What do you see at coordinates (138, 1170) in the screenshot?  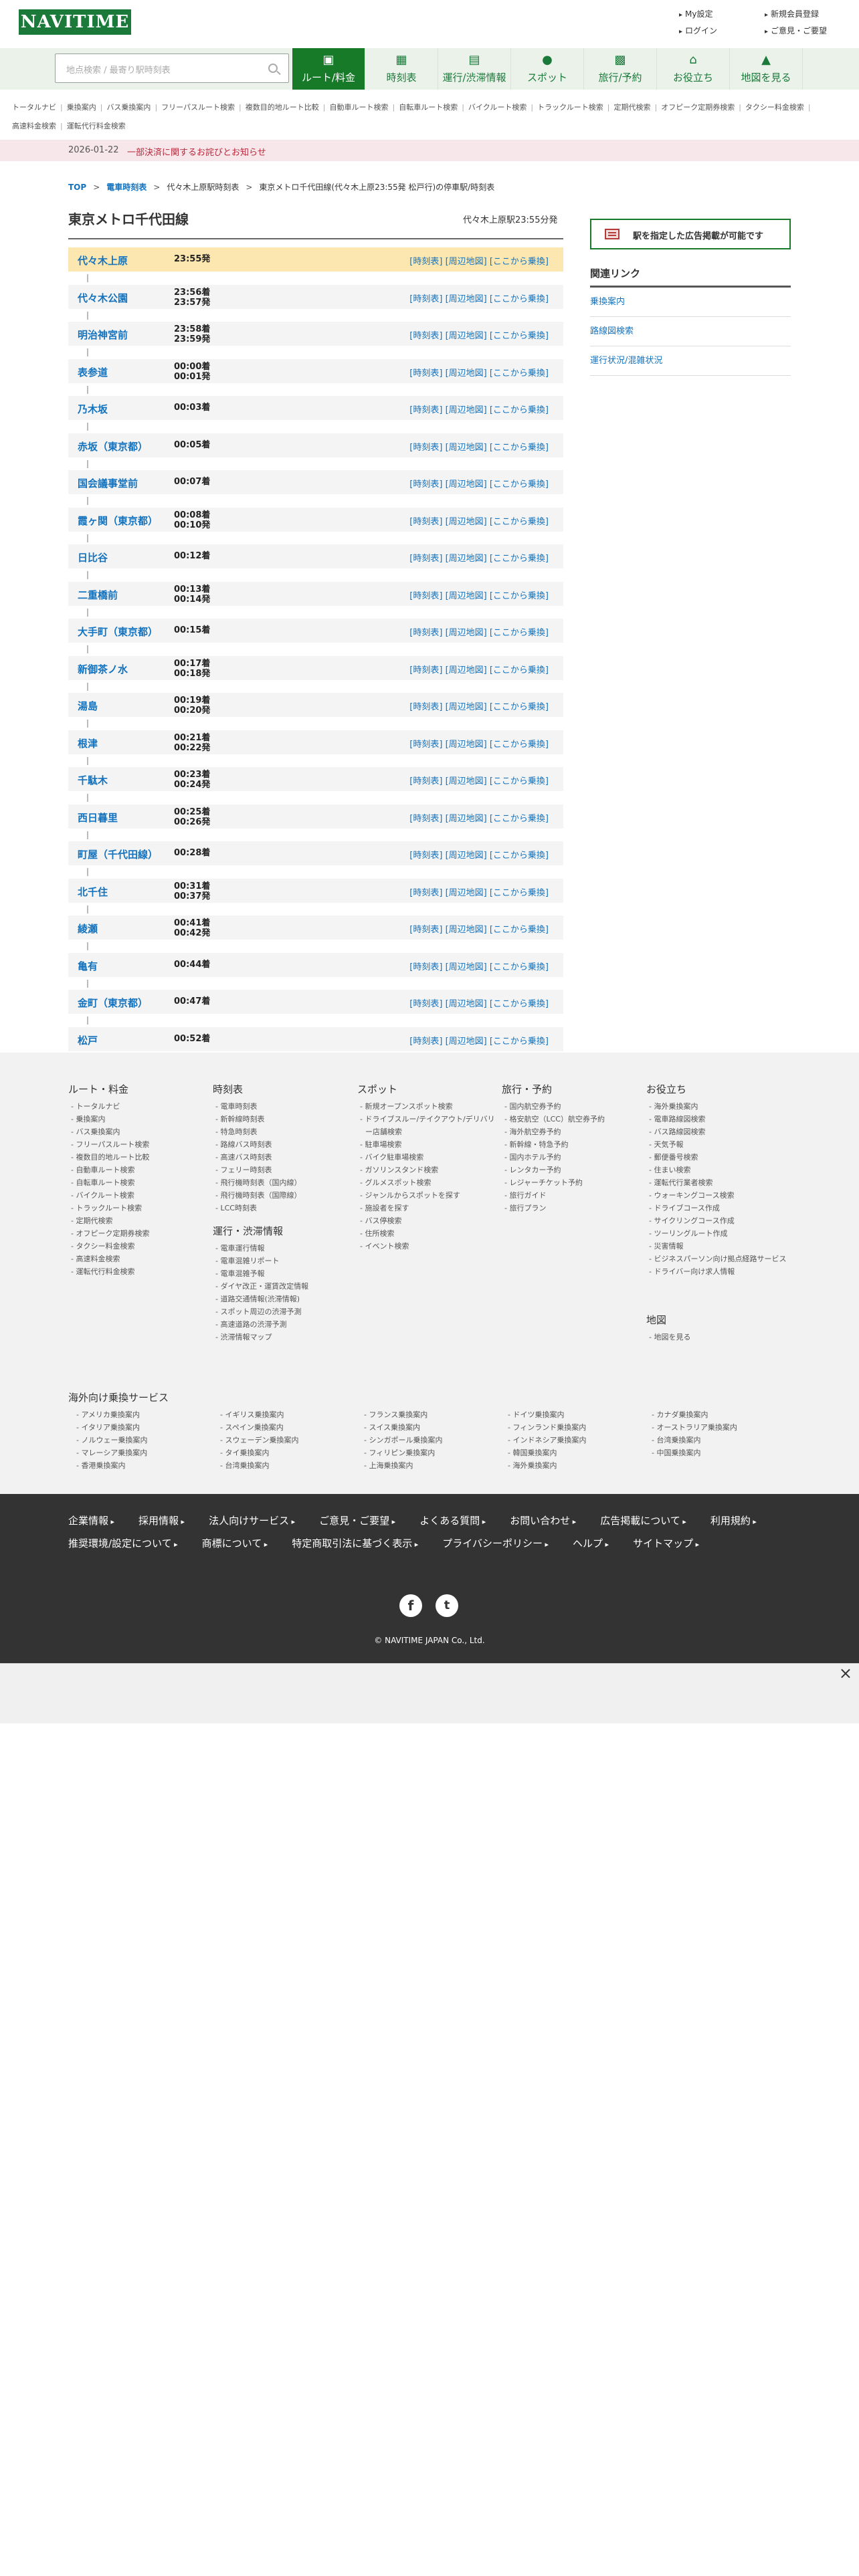 I see `footer-link: 自動車ルート検索` at bounding box center [138, 1170].